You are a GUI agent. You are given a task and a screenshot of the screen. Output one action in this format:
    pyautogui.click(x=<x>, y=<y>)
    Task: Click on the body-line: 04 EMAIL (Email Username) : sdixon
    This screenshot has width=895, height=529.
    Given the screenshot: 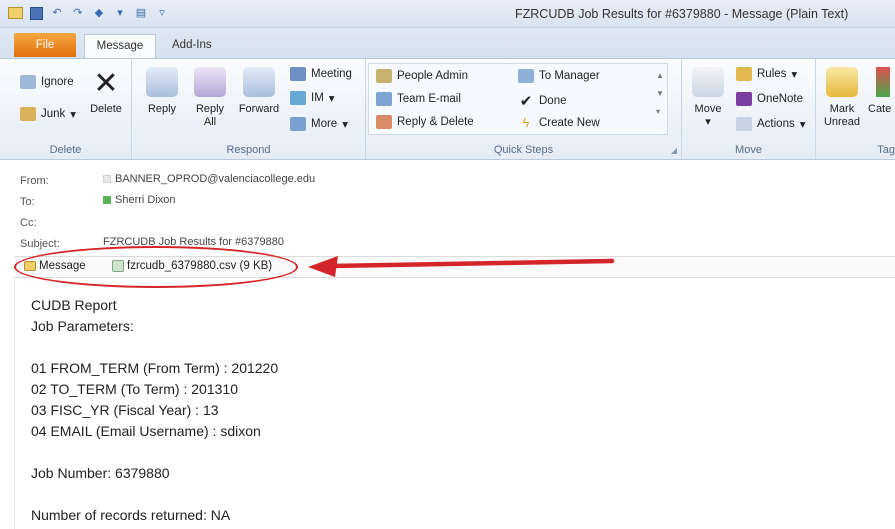 What is the action you would take?
    pyautogui.click(x=146, y=431)
    